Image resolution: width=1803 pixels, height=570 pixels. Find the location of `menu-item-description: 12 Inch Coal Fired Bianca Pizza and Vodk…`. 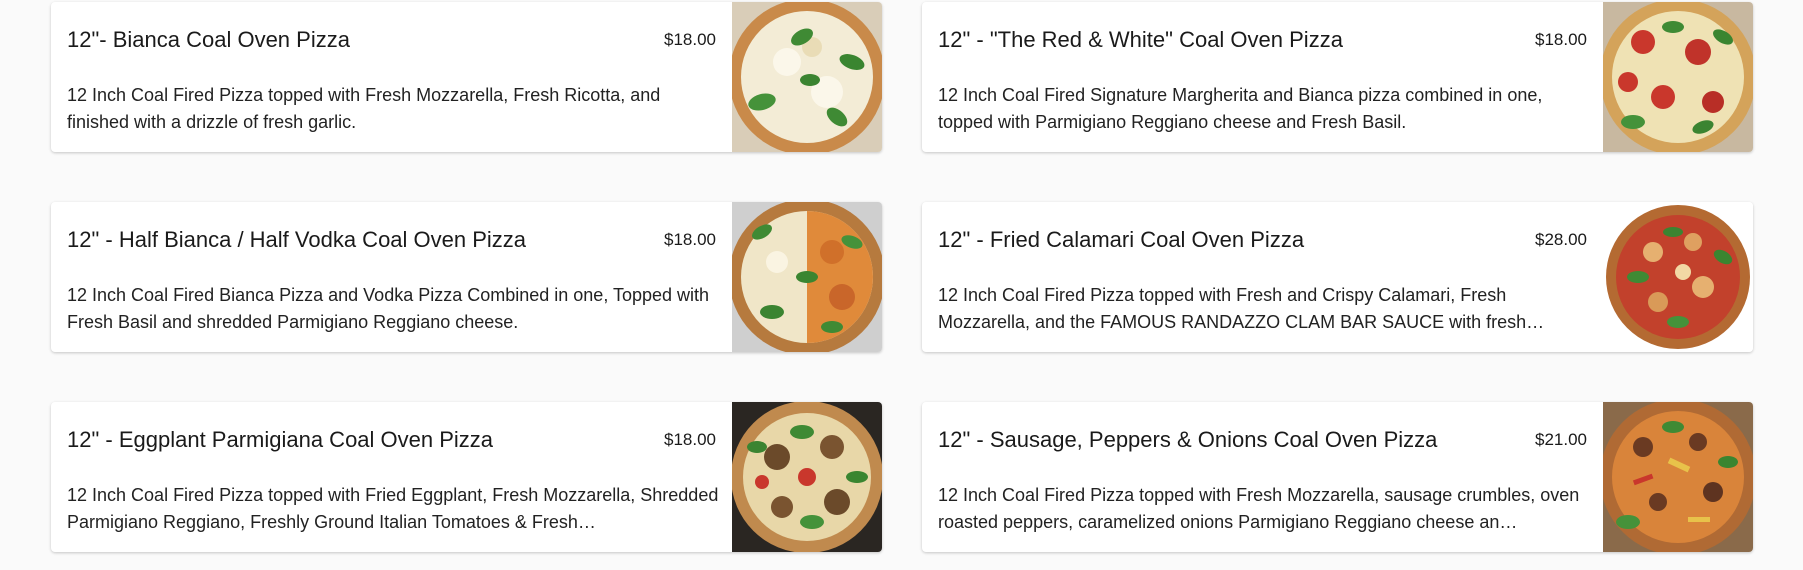

menu-item-description: 12 Inch Coal Fired Bianca Pizza and Vodk… is located at coordinates (388, 308).